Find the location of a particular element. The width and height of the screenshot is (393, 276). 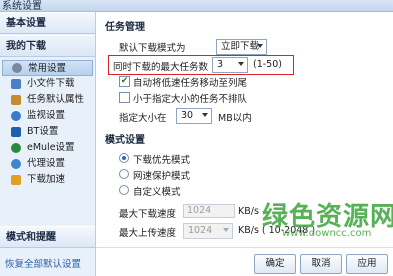

sidebar-item-emule: eMule设置 is located at coordinates (47, 148).